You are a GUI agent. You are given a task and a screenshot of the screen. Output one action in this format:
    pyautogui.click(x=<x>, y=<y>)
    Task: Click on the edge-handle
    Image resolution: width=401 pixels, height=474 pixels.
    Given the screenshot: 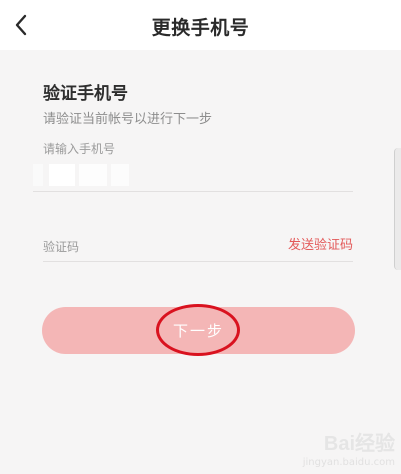 What is the action you would take?
    pyautogui.click(x=397, y=209)
    